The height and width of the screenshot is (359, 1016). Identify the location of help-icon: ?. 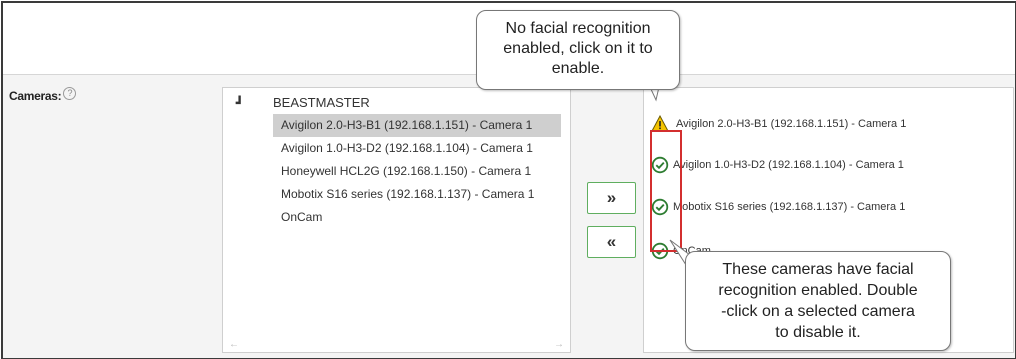
(70, 93).